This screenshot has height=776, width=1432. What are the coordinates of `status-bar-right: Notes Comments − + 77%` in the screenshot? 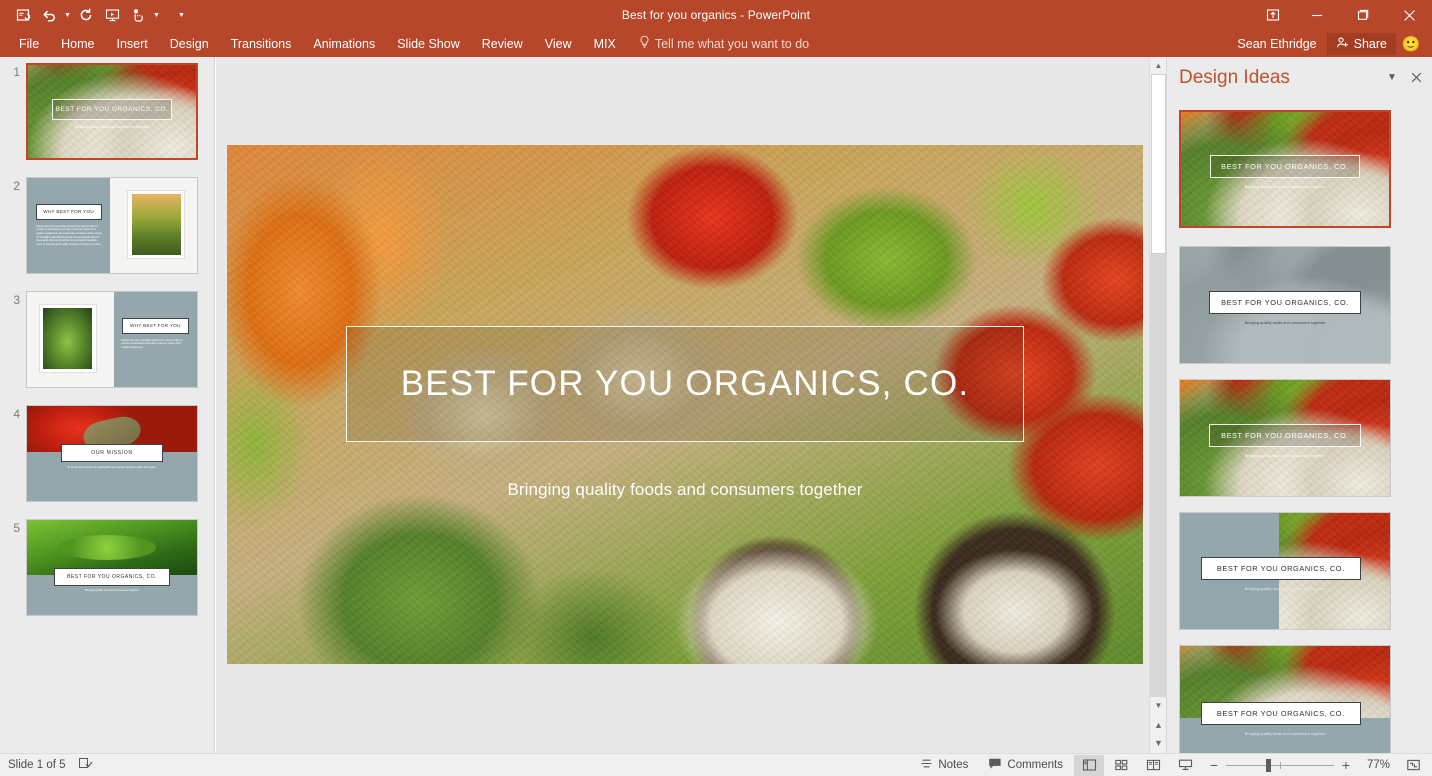 It's located at (1169, 765).